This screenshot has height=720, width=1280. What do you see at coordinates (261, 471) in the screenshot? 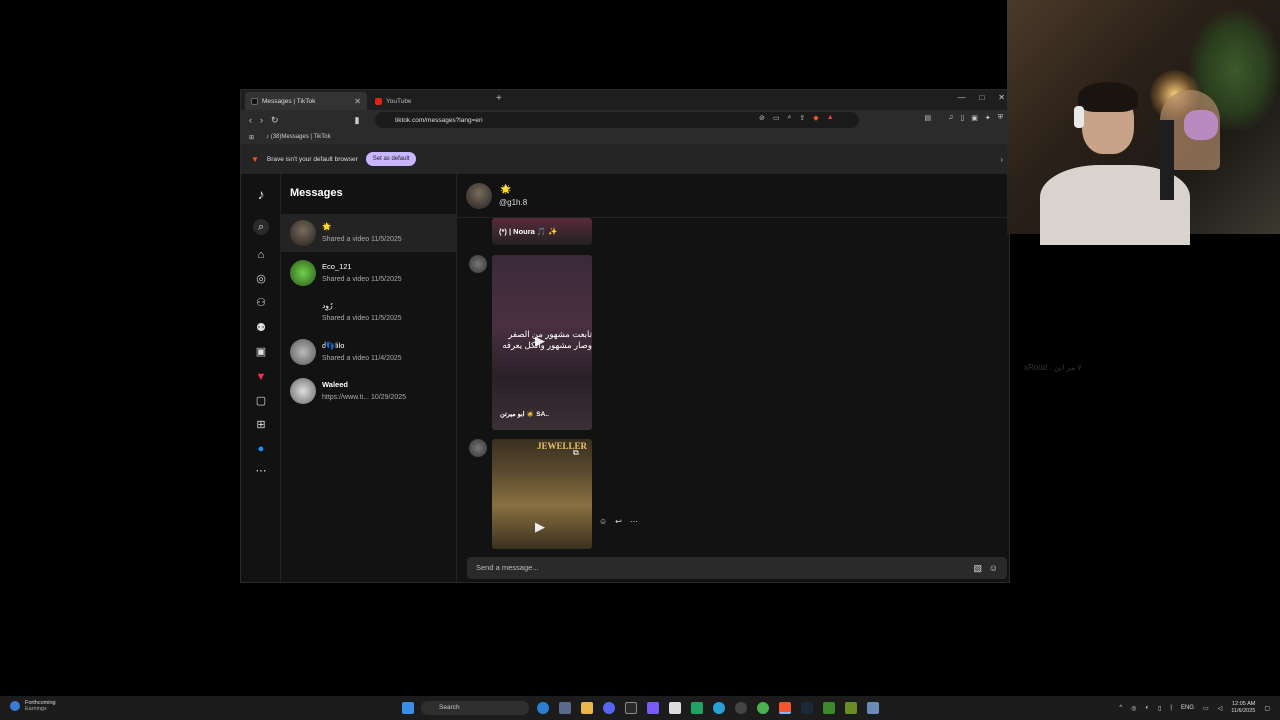
I see `more-icon: ⋯` at bounding box center [261, 471].